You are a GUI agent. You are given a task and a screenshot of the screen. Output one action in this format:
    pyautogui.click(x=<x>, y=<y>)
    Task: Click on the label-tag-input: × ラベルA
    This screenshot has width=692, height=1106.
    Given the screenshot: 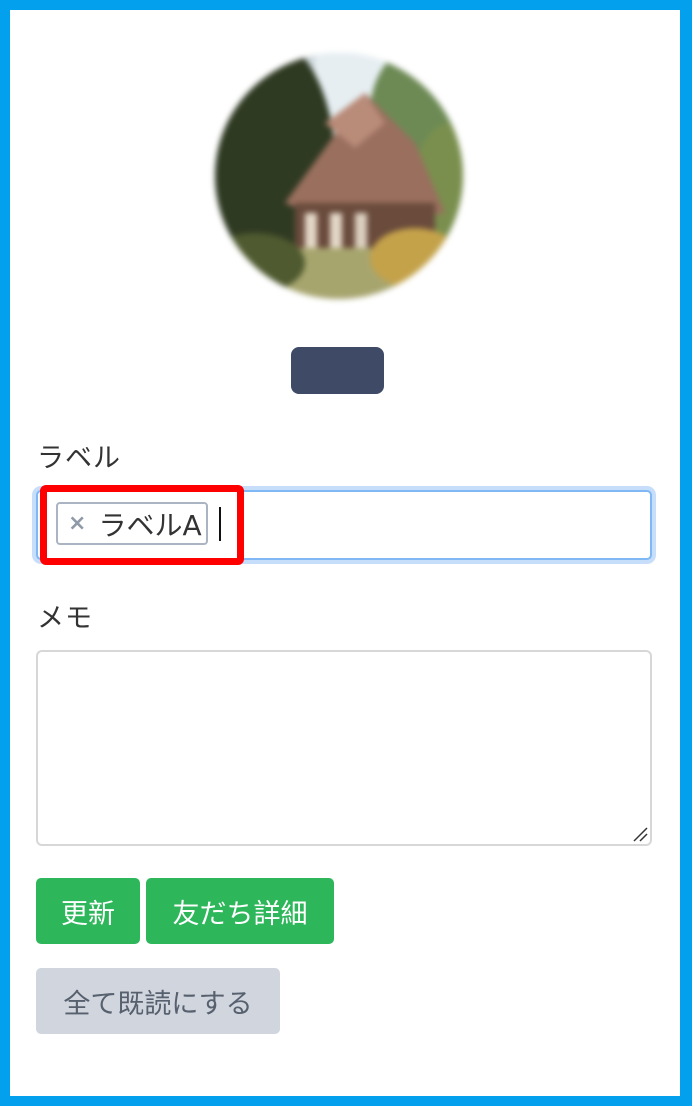 What is the action you would take?
    pyautogui.click(x=344, y=525)
    